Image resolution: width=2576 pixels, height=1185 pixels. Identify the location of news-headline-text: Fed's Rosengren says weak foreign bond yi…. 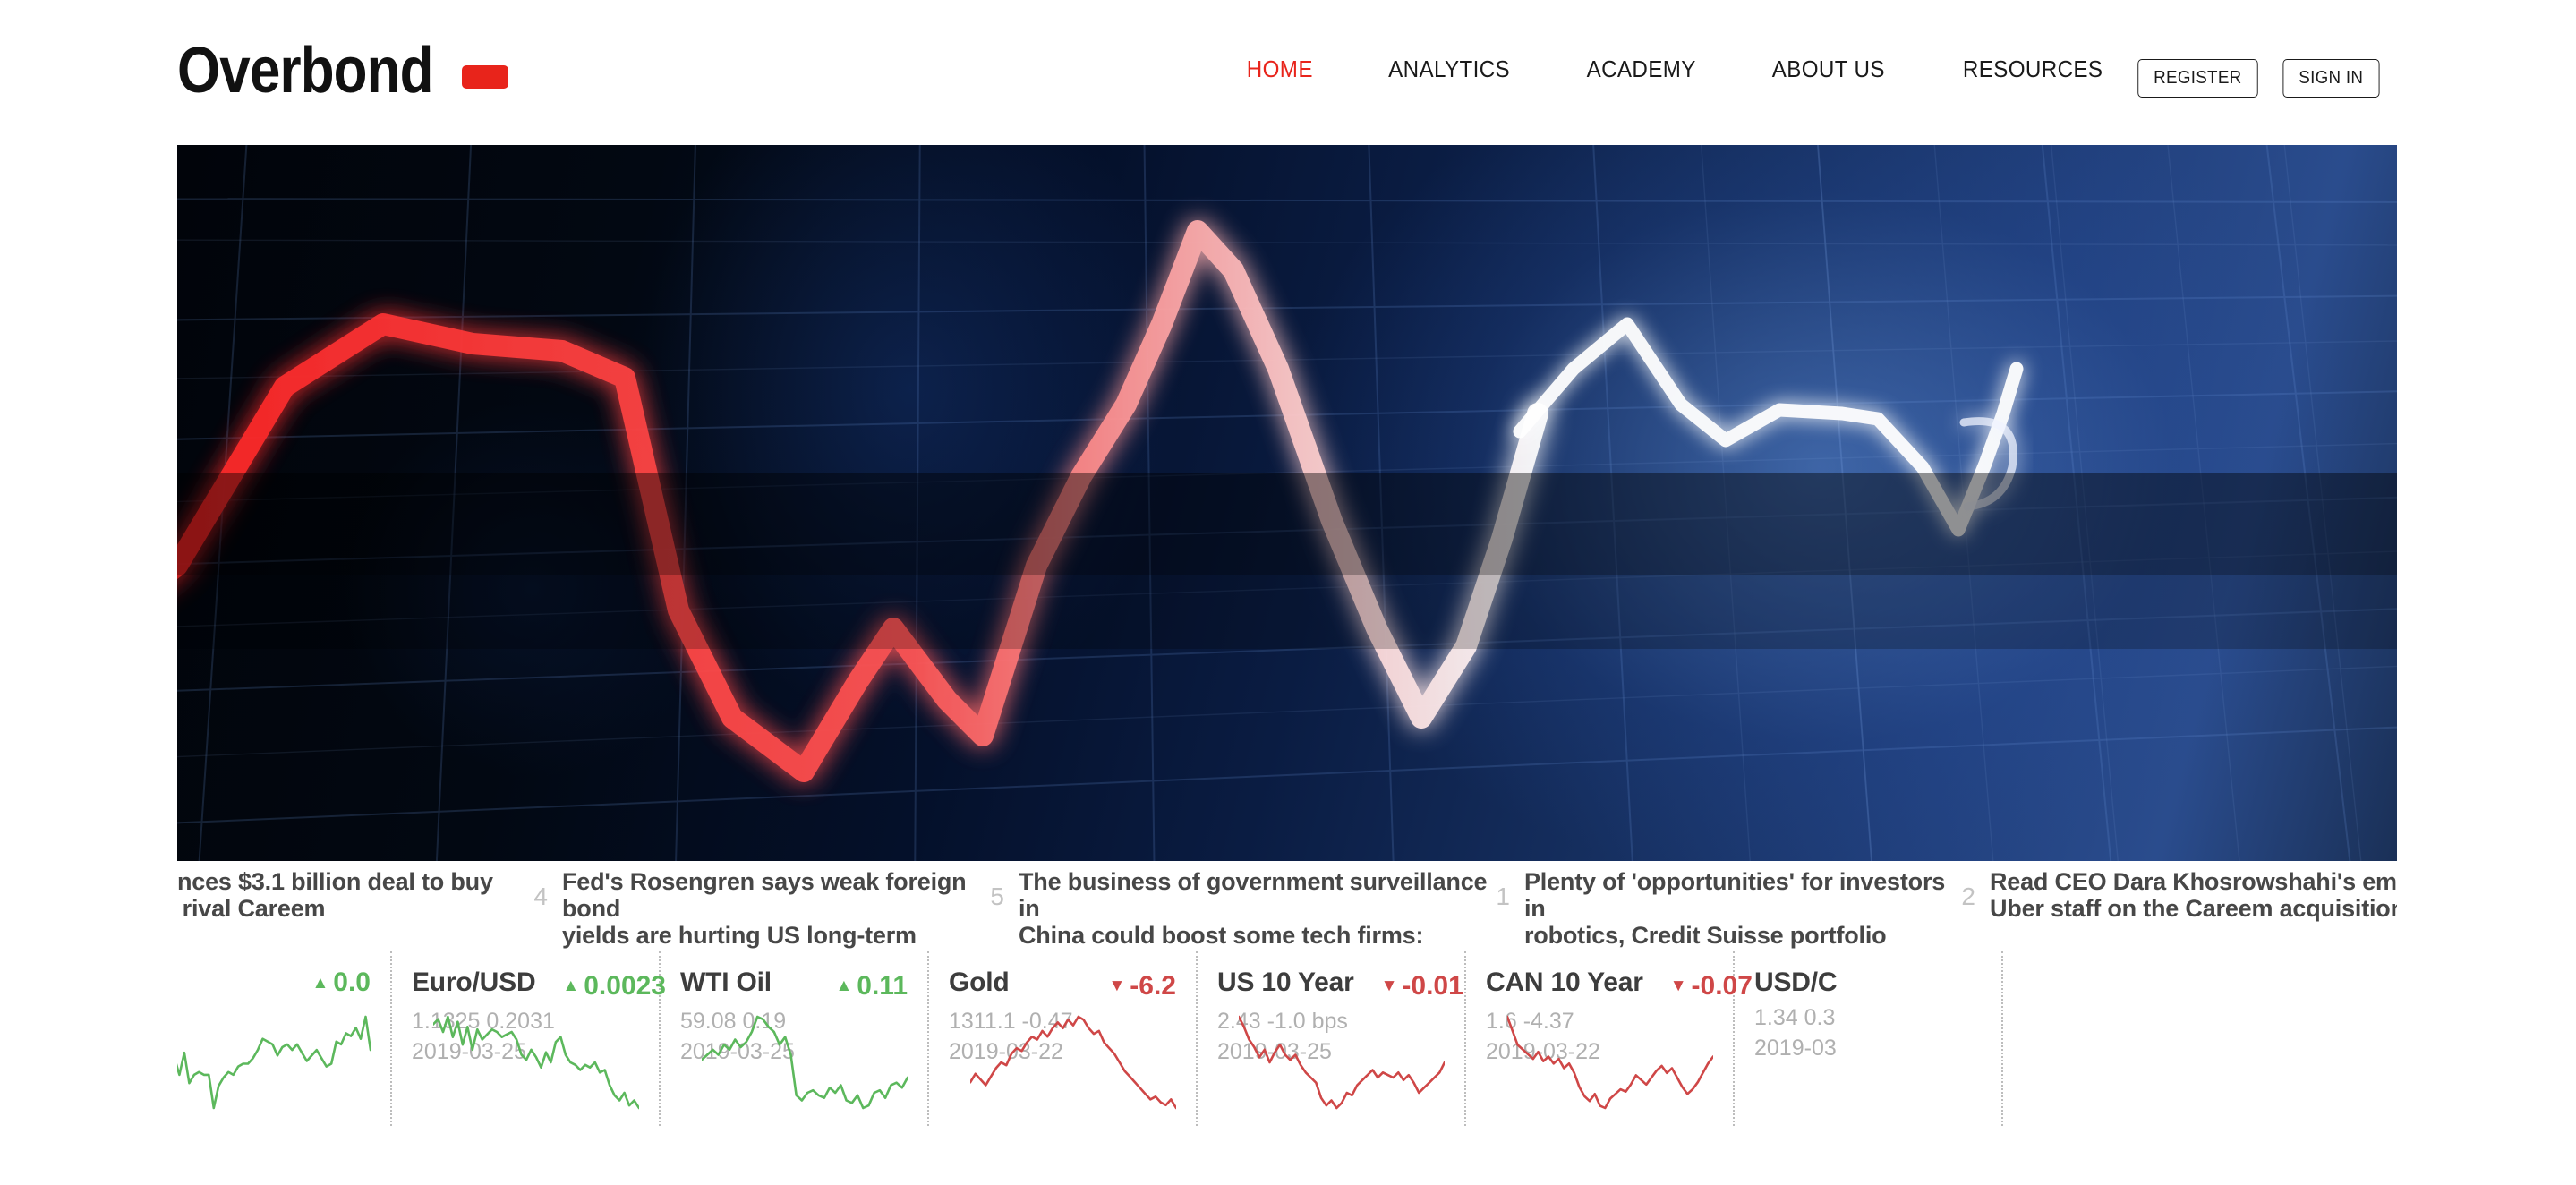
(764, 909).